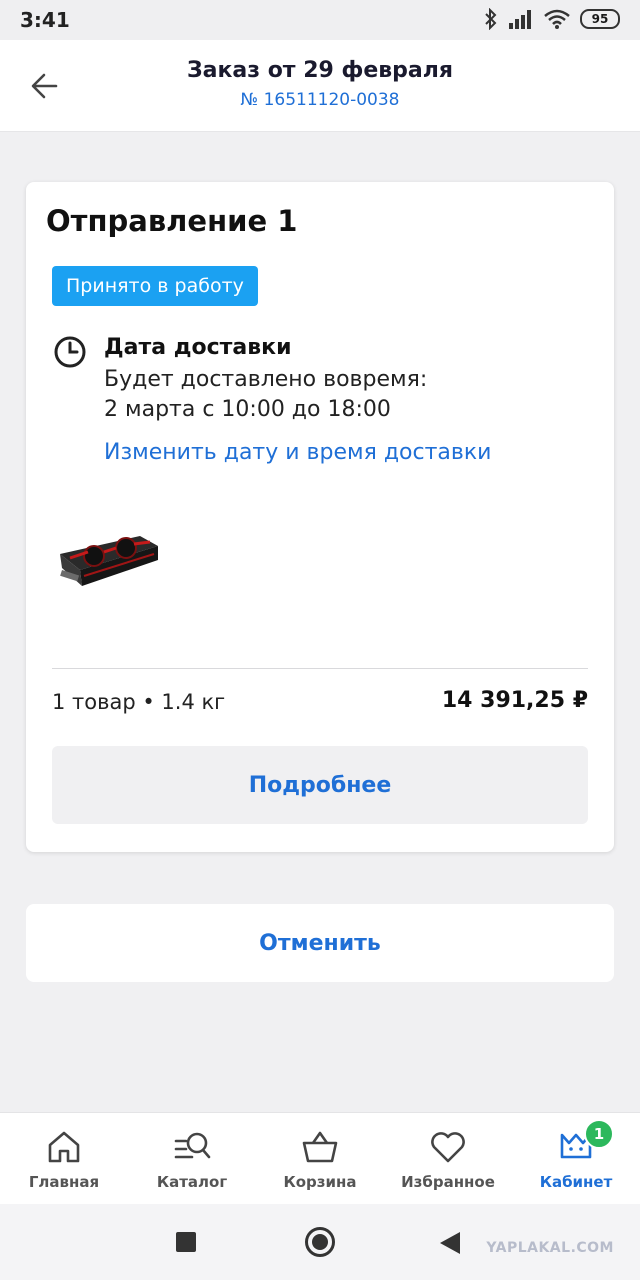 The height and width of the screenshot is (1280, 640). I want to click on delivery-date-label: Дата доставки, so click(198, 347).